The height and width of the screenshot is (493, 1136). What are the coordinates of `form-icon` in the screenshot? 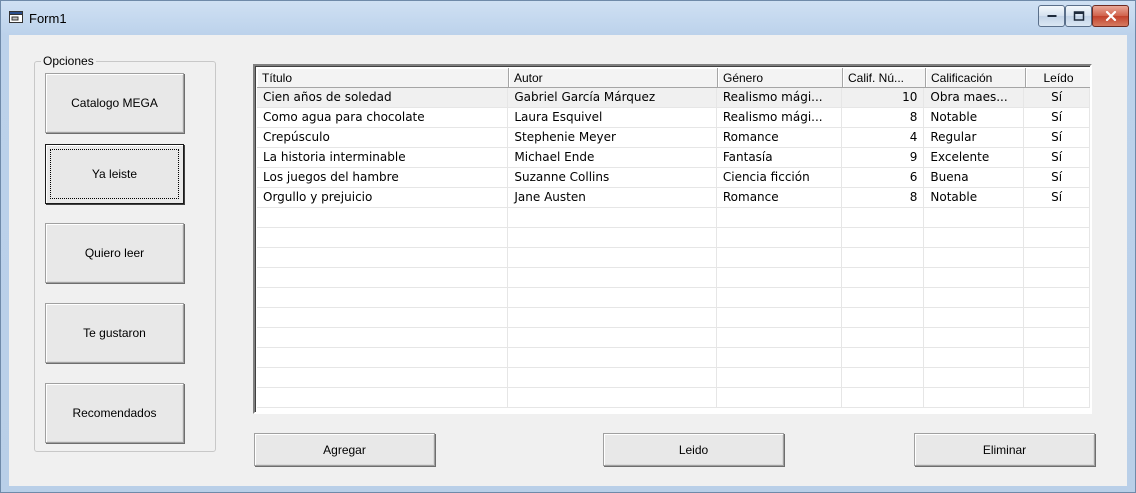 It's located at (16, 17).